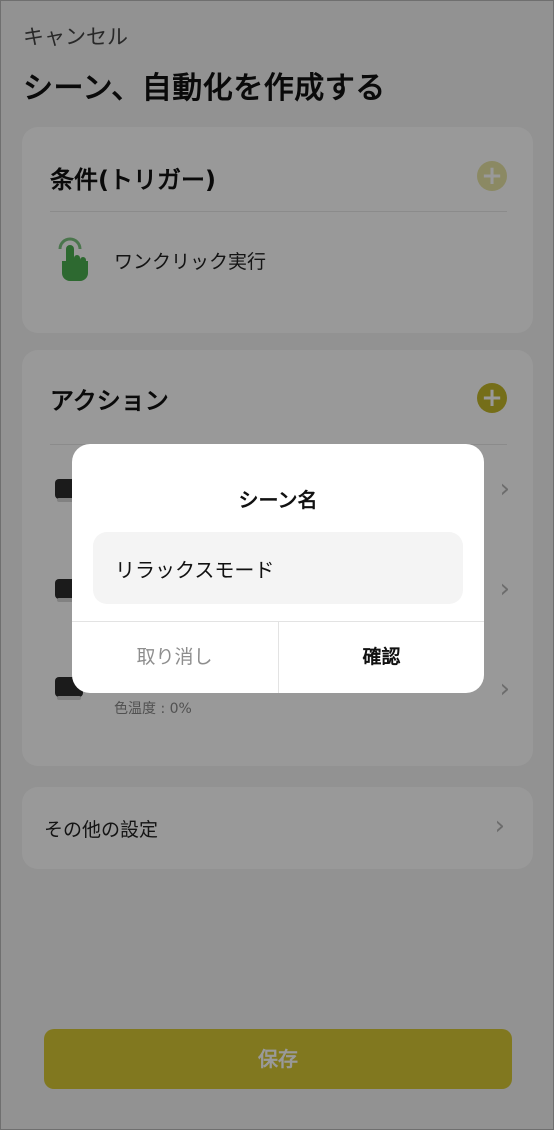  Describe the element at coordinates (278, 500) in the screenshot. I see `dialog-title: シーン名` at that location.